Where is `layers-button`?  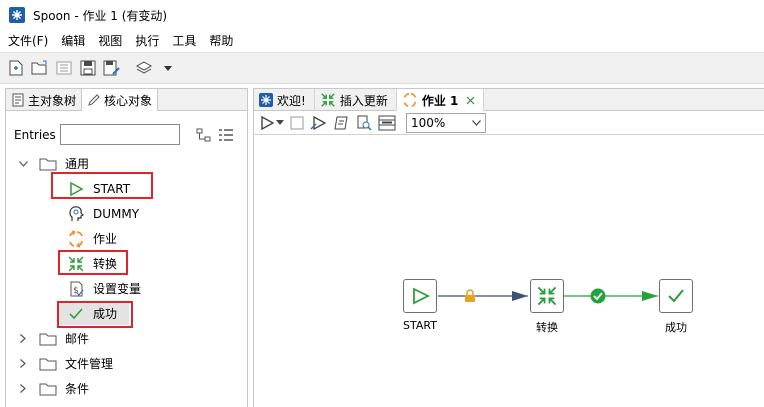
layers-button is located at coordinates (144, 68).